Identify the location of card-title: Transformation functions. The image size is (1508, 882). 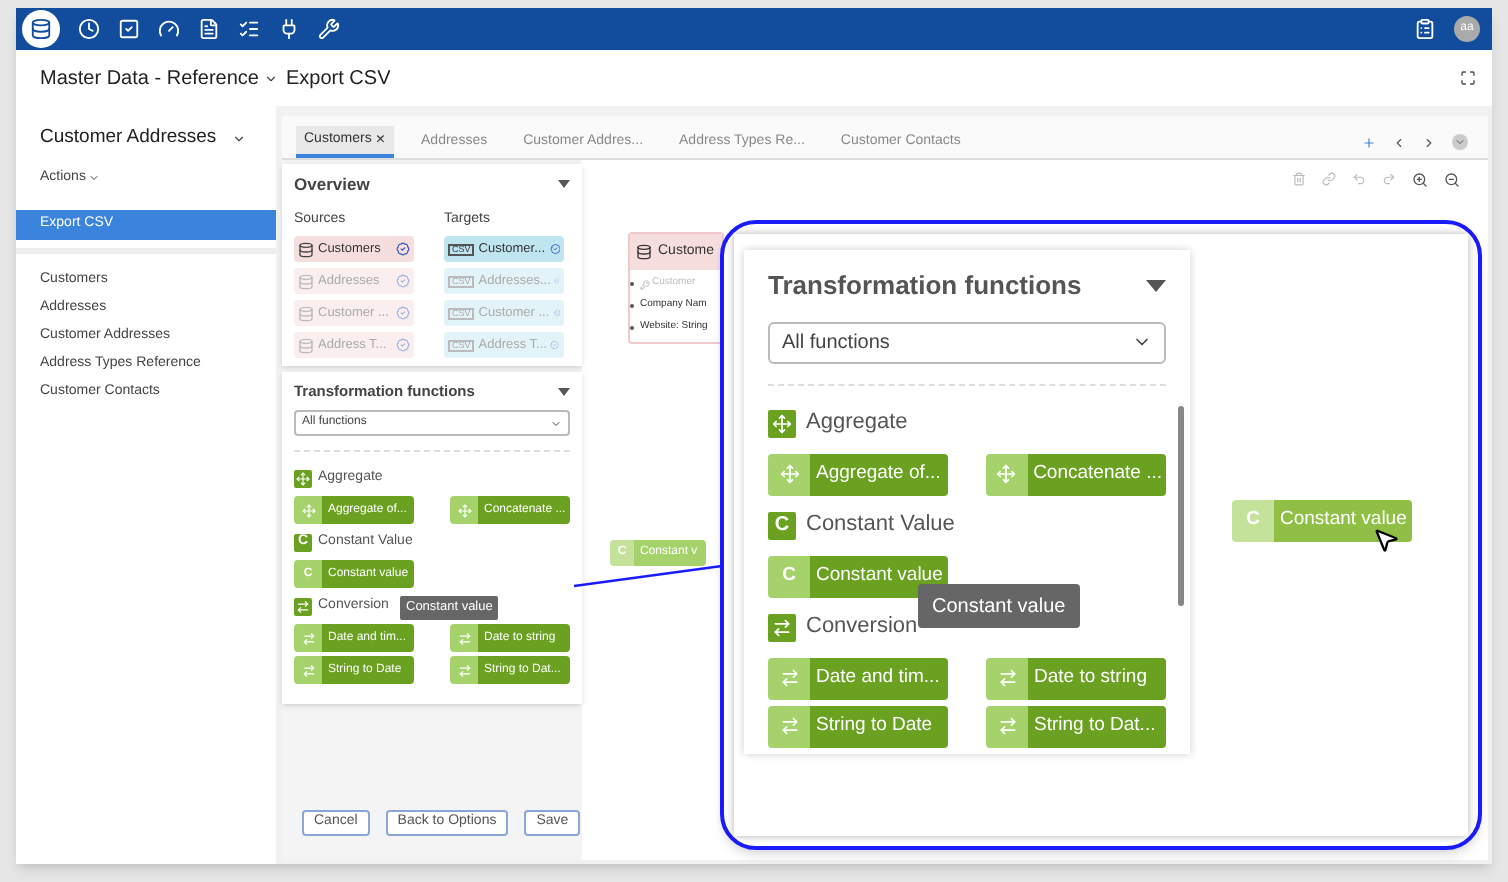
(925, 286).